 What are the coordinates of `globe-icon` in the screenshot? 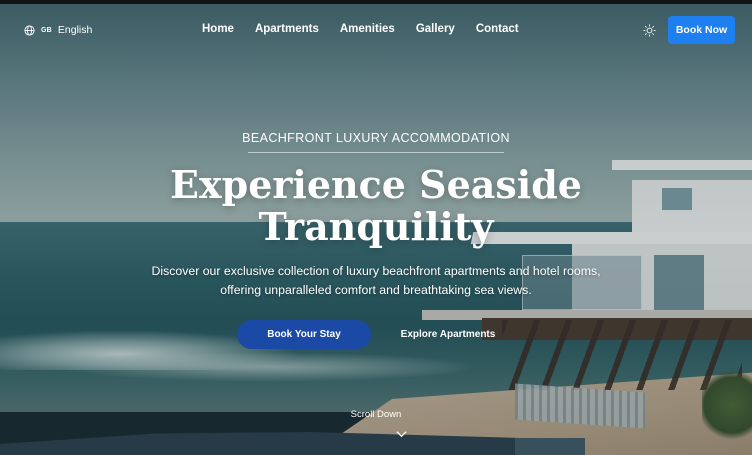 It's located at (29, 30).